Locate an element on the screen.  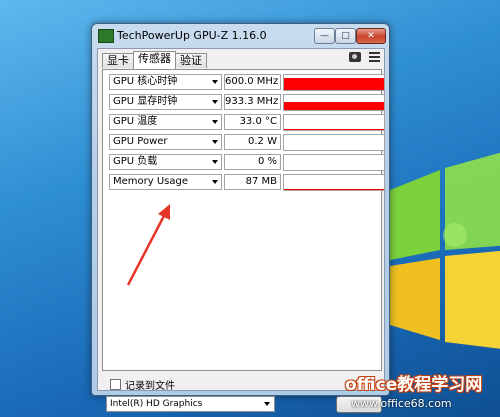
gpuz-app-icon is located at coordinates (106, 36).